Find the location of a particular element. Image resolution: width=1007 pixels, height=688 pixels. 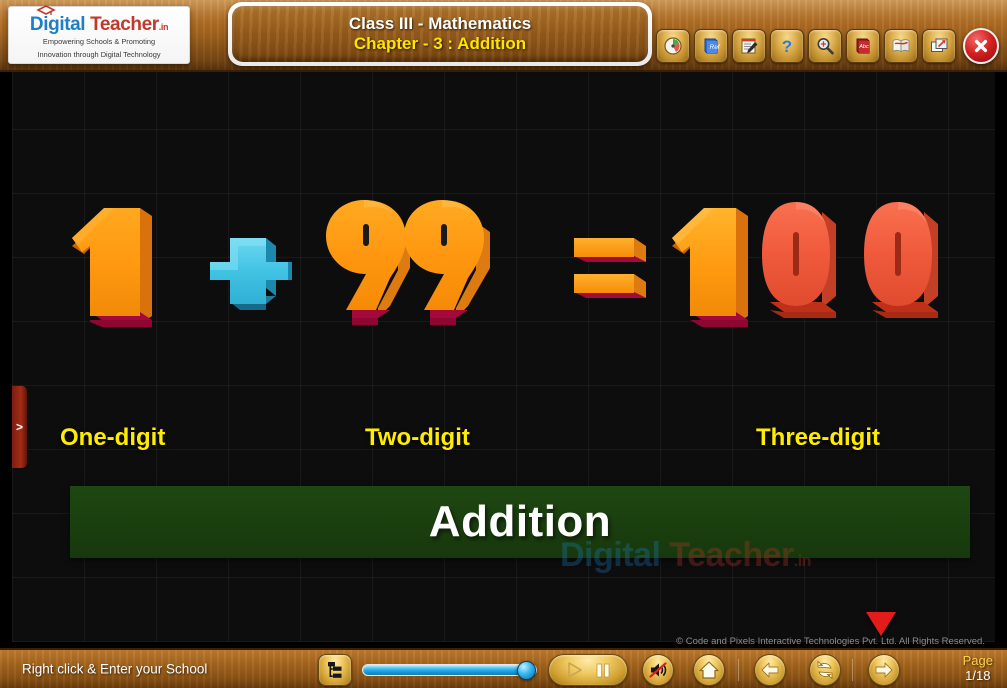

topic-banner-text: Addition is located at coordinates (520, 521).